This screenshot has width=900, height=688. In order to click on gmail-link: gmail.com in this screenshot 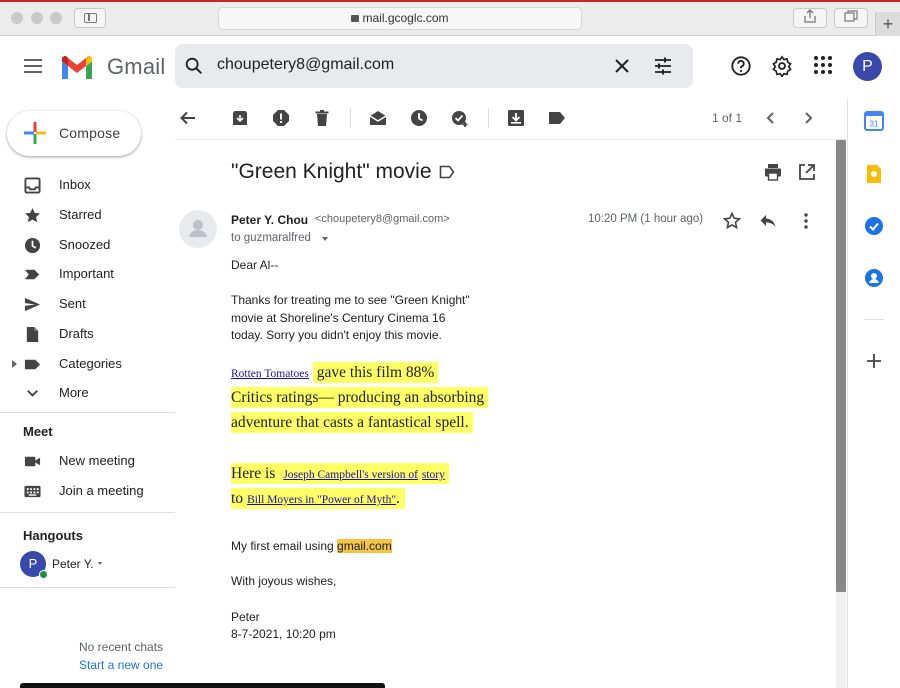, I will do `click(364, 546)`.